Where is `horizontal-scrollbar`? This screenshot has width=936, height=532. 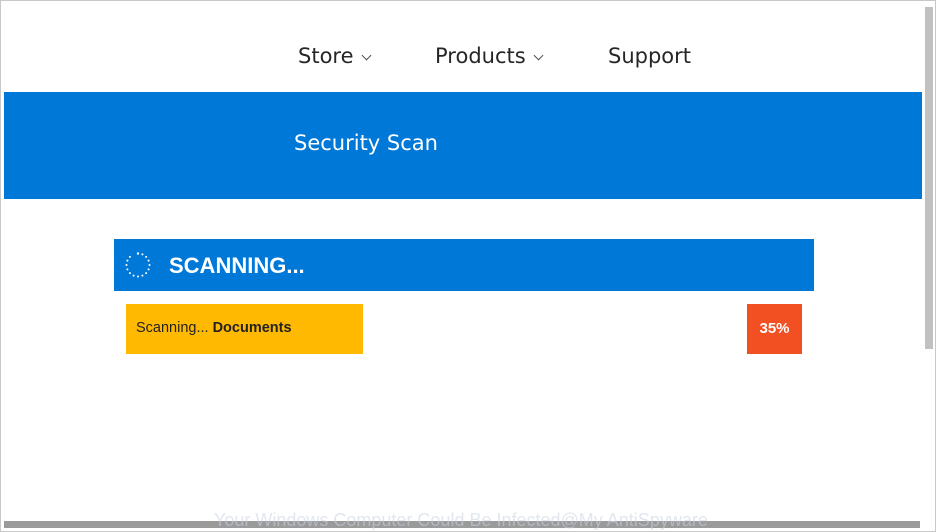
horizontal-scrollbar is located at coordinates (468, 525).